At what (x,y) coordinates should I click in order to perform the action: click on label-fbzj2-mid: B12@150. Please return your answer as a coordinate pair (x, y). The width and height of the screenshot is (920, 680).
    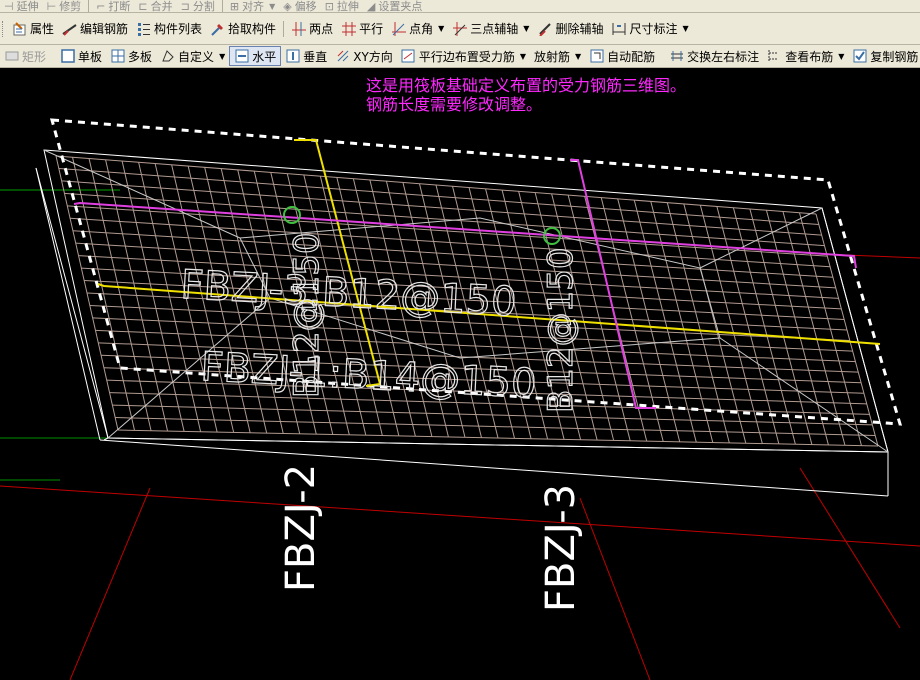
    Looking at the image, I should click on (307, 315).